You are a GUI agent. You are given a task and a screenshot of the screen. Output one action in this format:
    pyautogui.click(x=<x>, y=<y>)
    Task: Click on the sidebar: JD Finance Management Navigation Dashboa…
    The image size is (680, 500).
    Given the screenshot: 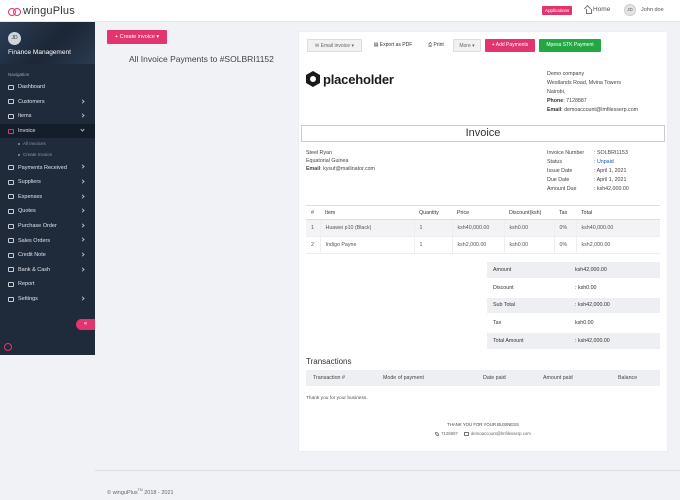 What is the action you would take?
    pyautogui.click(x=47, y=188)
    